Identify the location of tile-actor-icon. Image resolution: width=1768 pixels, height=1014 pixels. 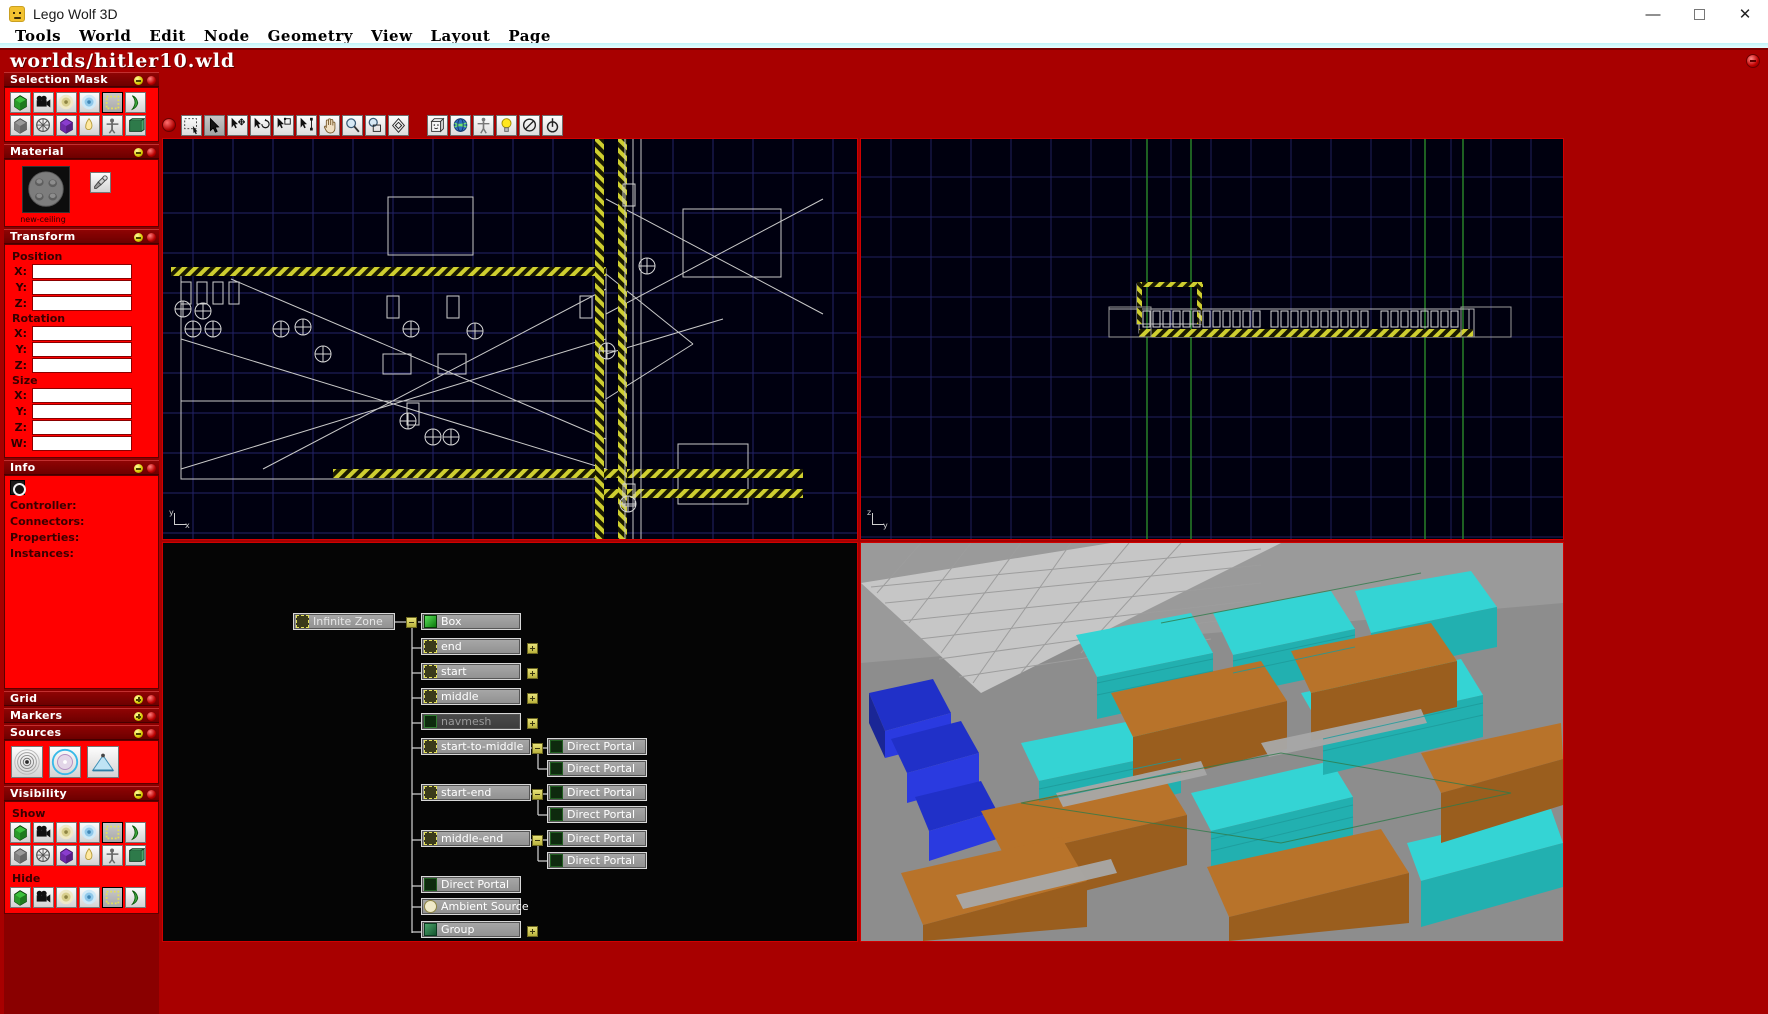
(112, 125).